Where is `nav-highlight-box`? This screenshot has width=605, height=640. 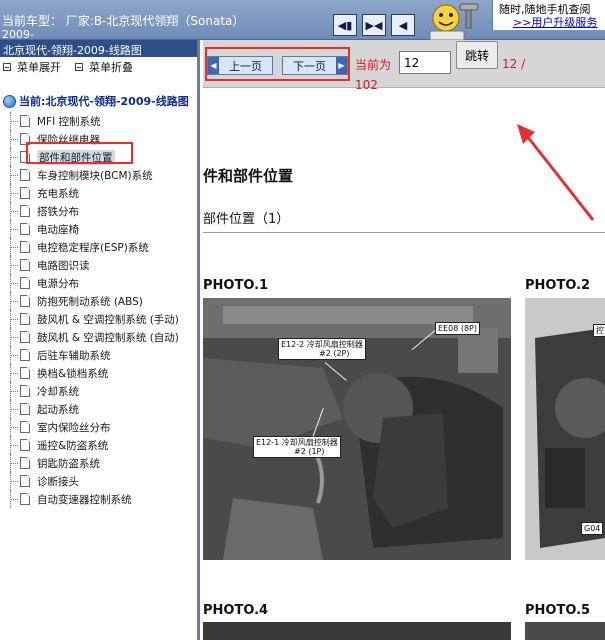
nav-highlight-box is located at coordinates (277, 64).